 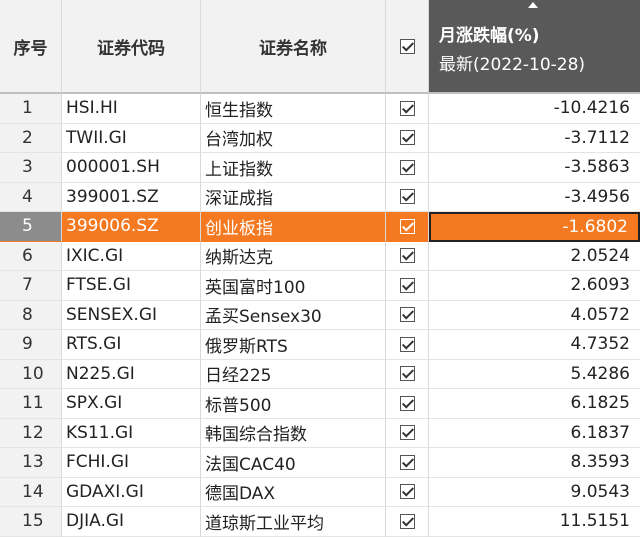 I want to click on table-row: 7 FTSE.GI 英国富时100 2.6093, so click(x=320, y=286).